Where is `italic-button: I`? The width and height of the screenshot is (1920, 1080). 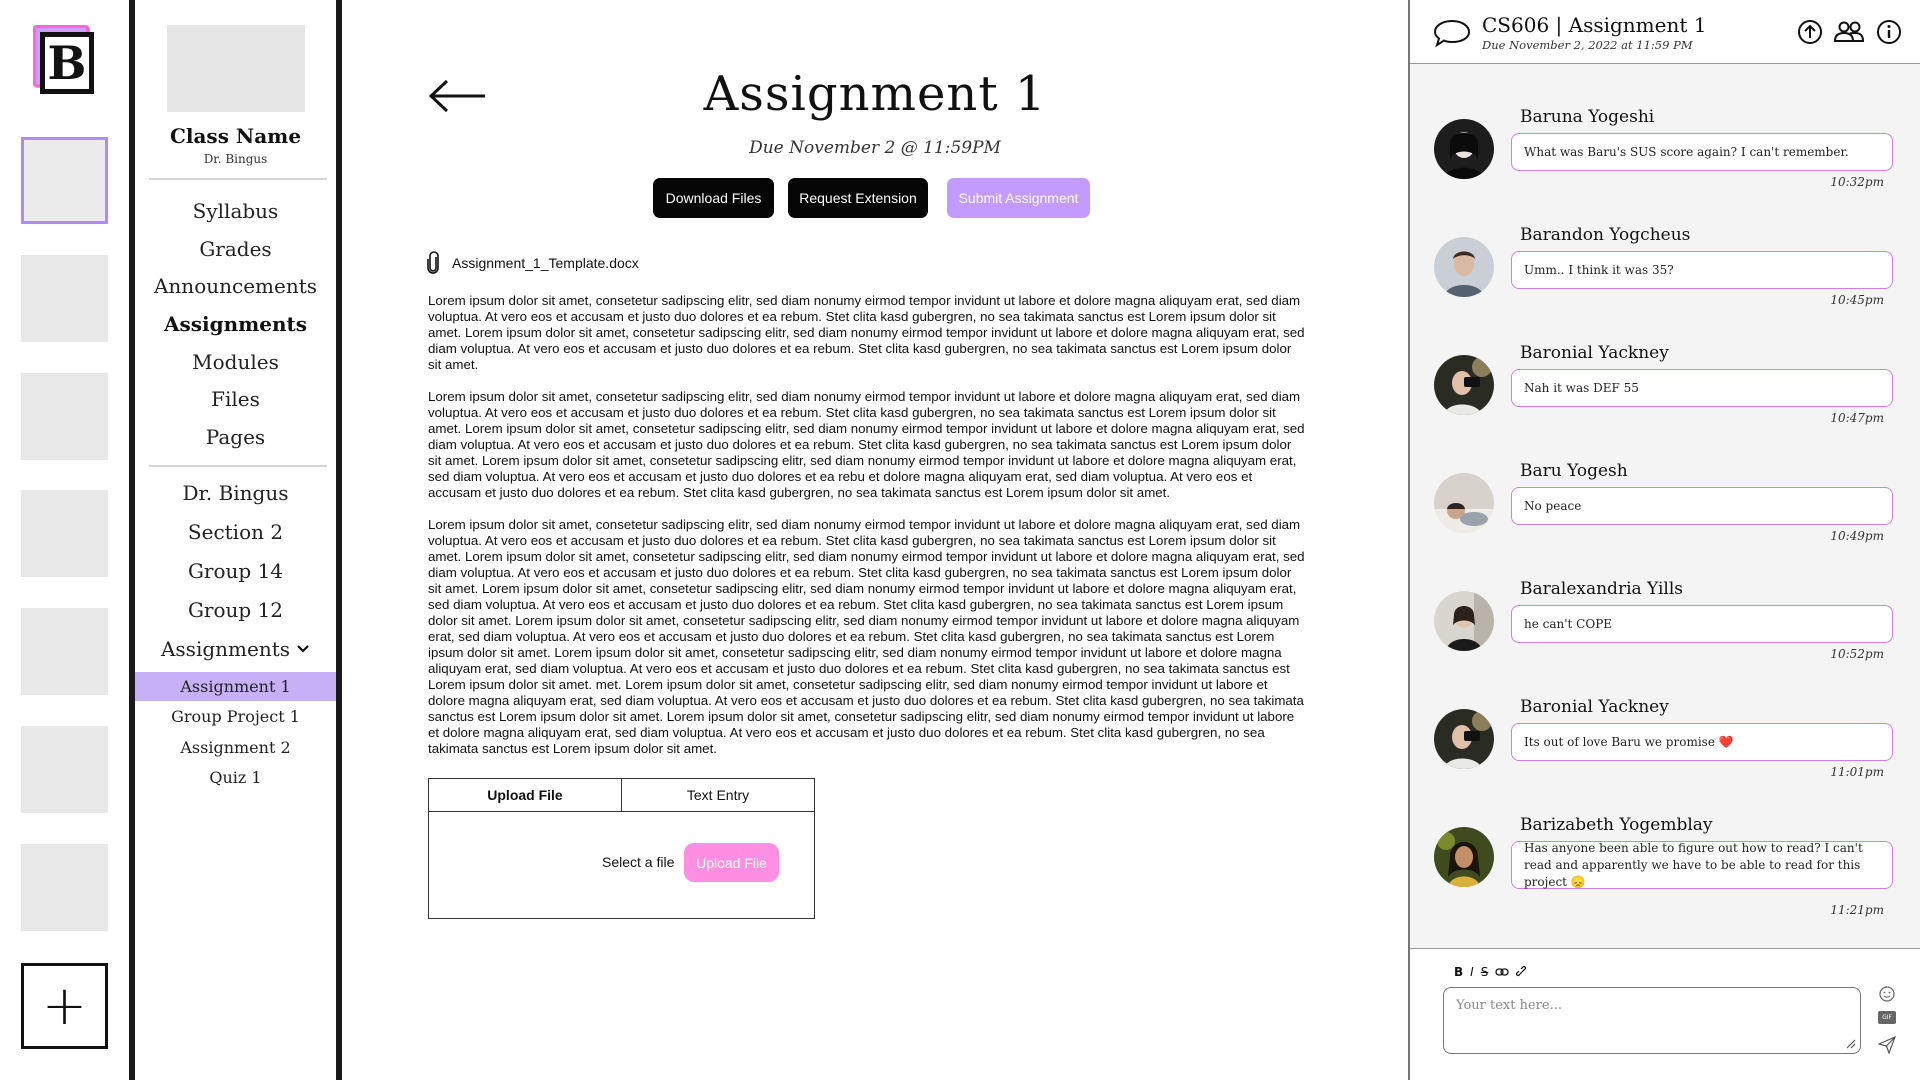 italic-button: I is located at coordinates (1472, 972).